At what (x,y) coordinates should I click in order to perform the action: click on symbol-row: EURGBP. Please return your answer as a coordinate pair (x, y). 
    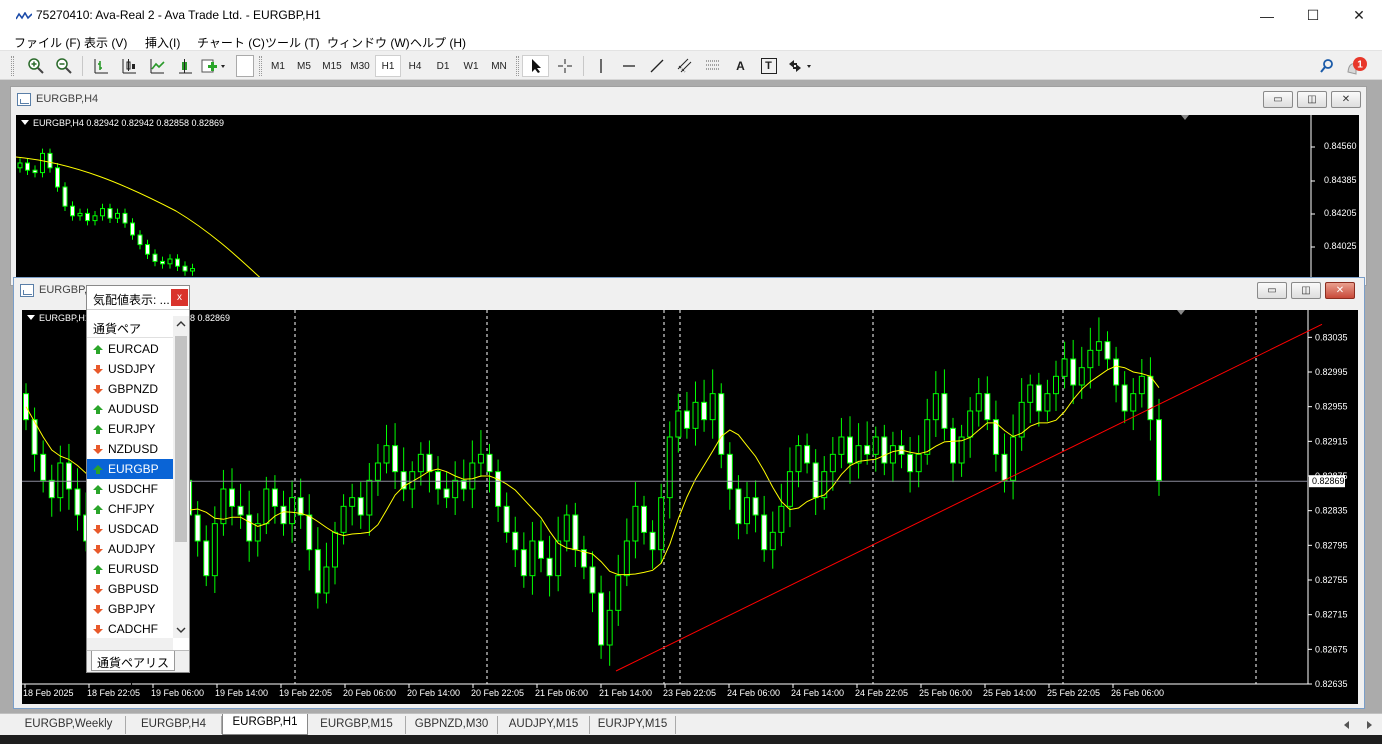
    Looking at the image, I should click on (130, 469).